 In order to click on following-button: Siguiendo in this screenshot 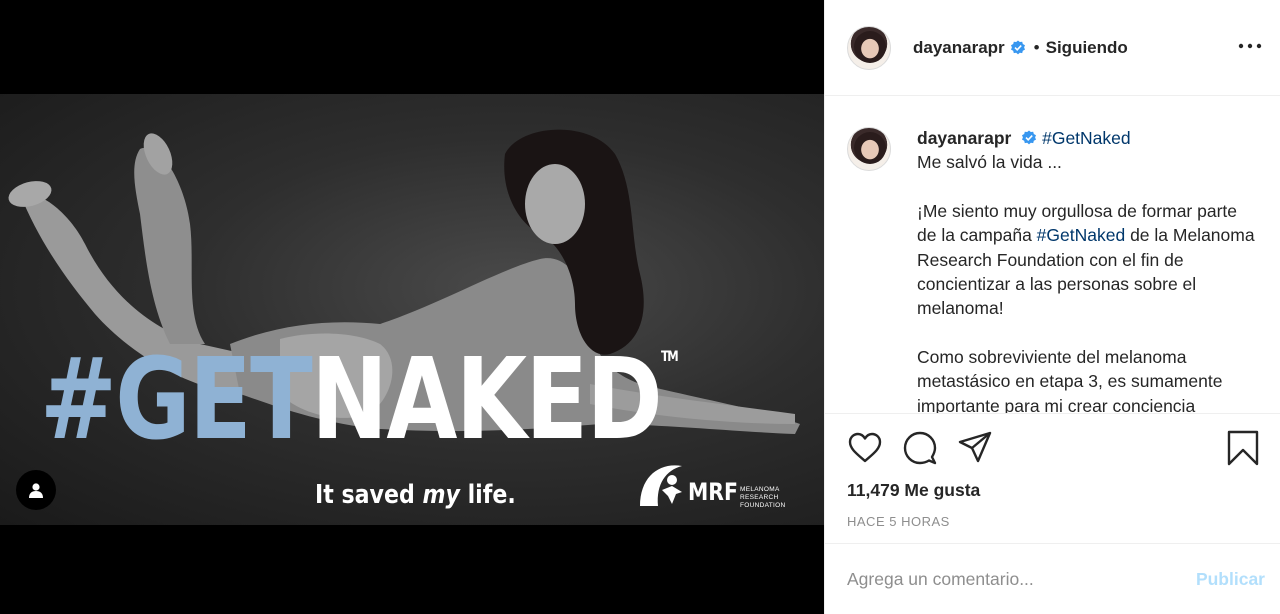, I will do `click(1087, 48)`.